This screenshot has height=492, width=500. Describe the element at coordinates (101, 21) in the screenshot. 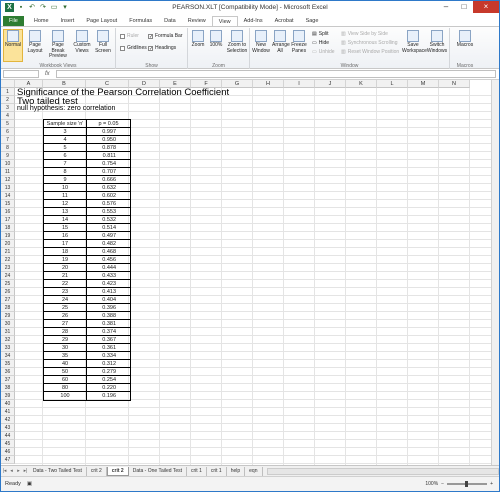

I see `tab-page-layout: Page Layout` at that location.